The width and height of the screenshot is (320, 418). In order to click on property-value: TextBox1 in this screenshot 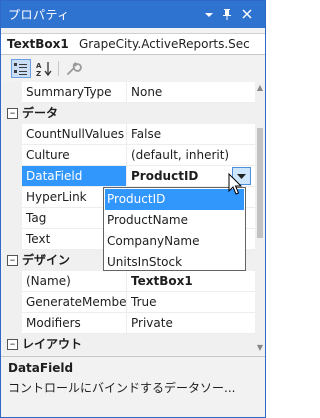, I will do `click(191, 281)`.